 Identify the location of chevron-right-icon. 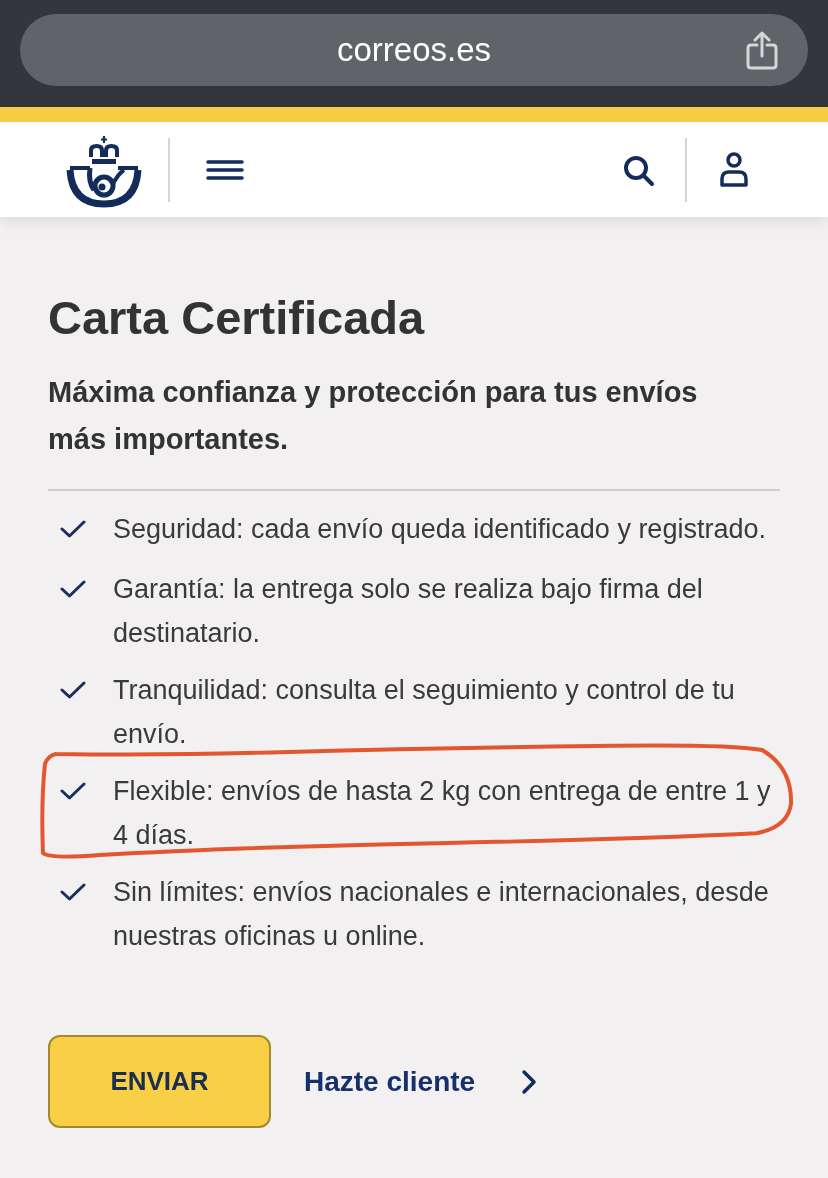
(529, 1081).